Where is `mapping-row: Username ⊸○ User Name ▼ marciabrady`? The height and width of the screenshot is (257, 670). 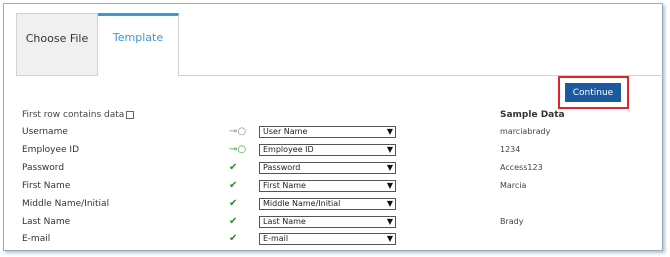
mapping-row: Username ⊸○ User Name ▼ marciabrady is located at coordinates (330, 132).